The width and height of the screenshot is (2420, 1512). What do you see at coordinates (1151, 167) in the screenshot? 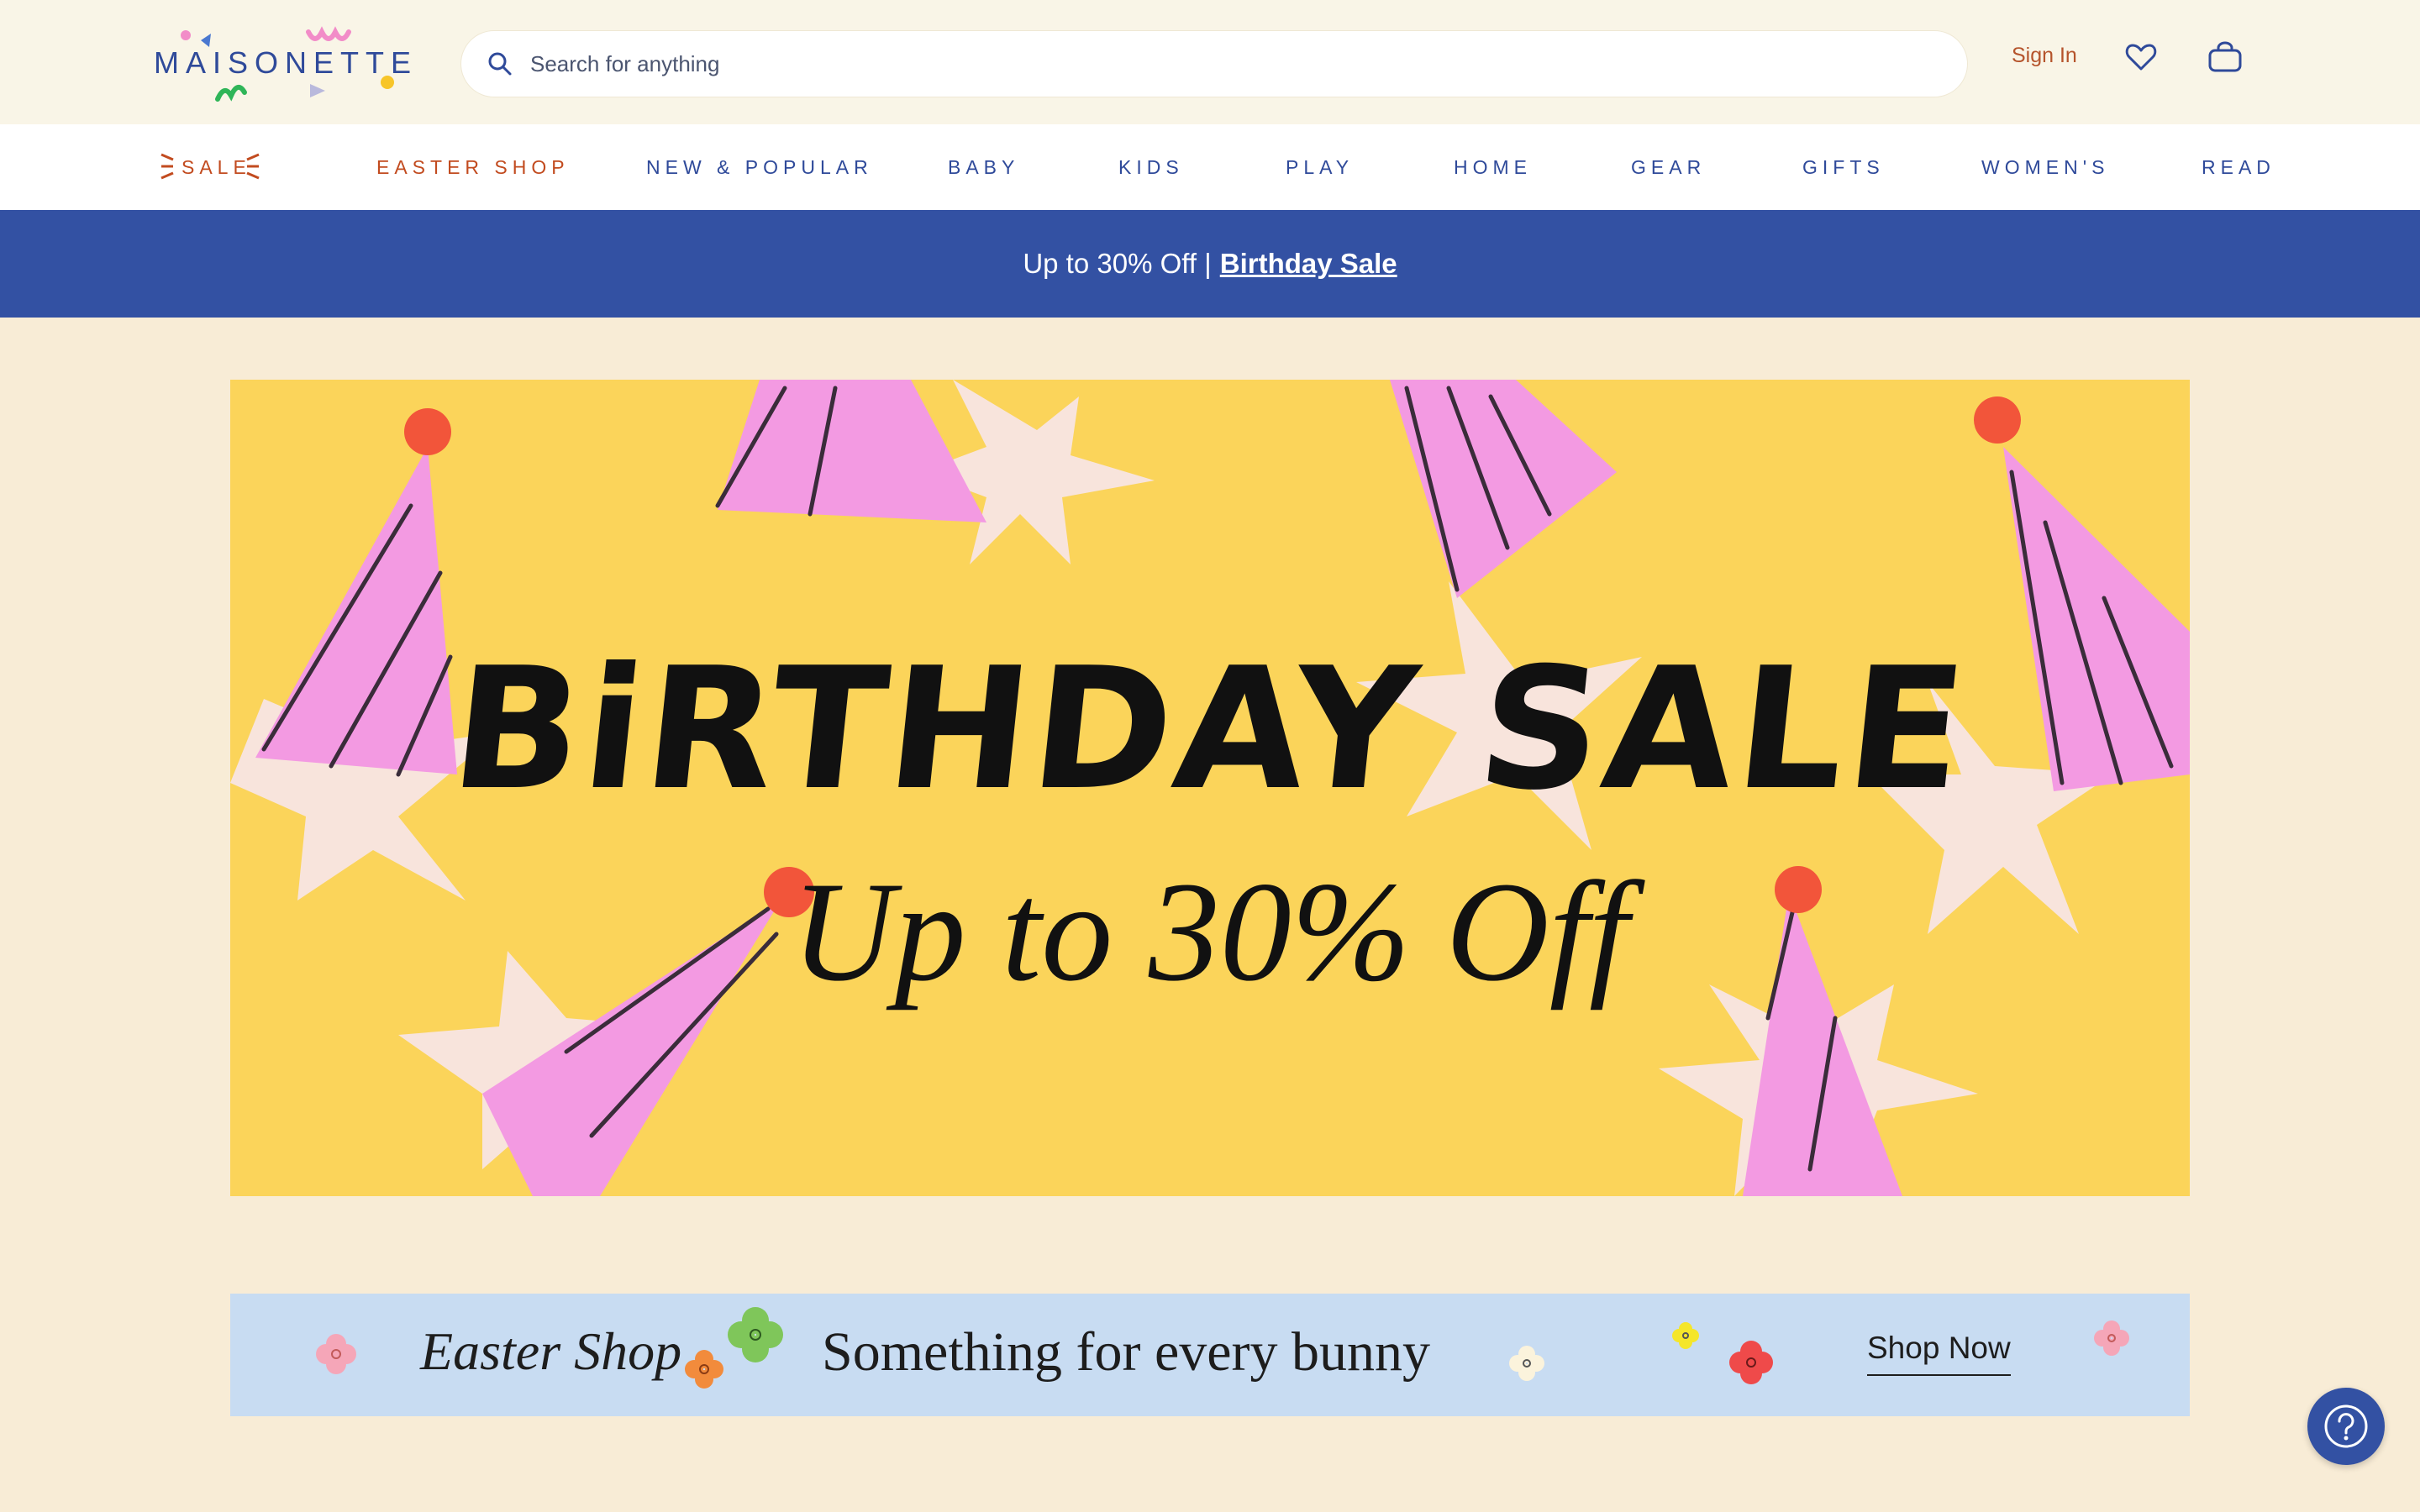
I see `nav-item-kids: KIDS` at bounding box center [1151, 167].